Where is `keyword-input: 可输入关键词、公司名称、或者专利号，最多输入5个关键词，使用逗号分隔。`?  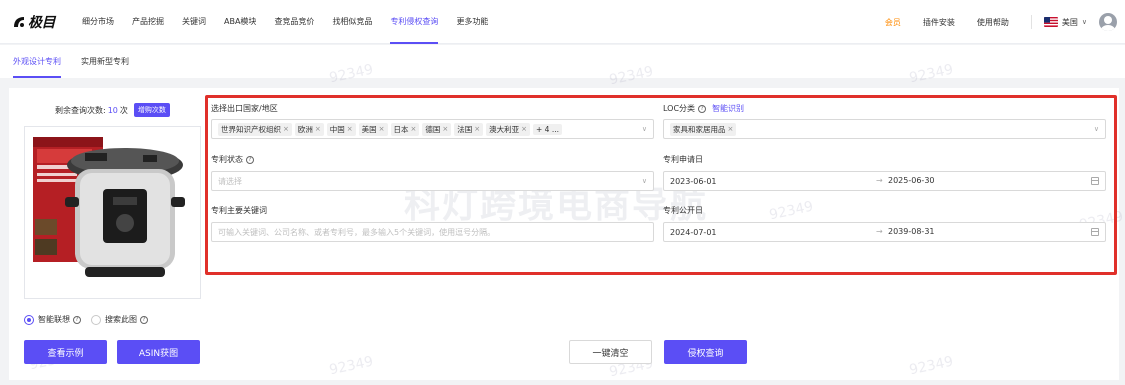 keyword-input: 可输入关键词、公司名称、或者专利号，最多输入5个关键词，使用逗号分隔。 is located at coordinates (432, 232).